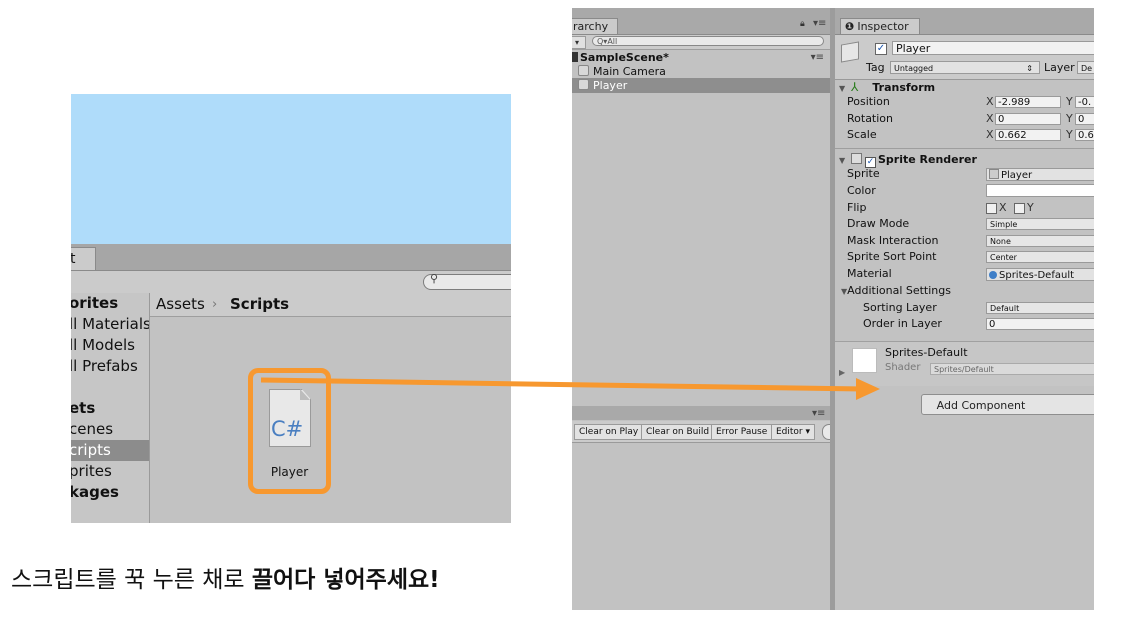 This screenshot has width=1142, height=619. Describe the element at coordinates (225, 577) in the screenshot. I see `instruction-caption: 스크립트를 꾹 누른 채로 끌어다 넣어주세요!` at that location.